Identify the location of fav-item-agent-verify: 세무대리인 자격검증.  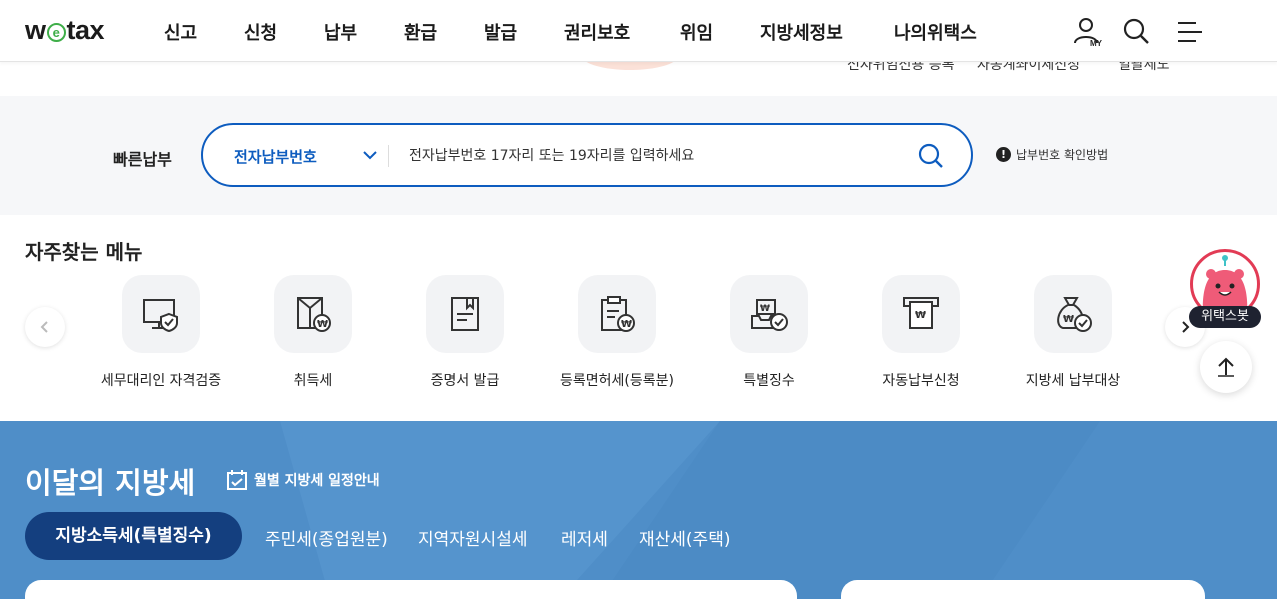
(161, 332).